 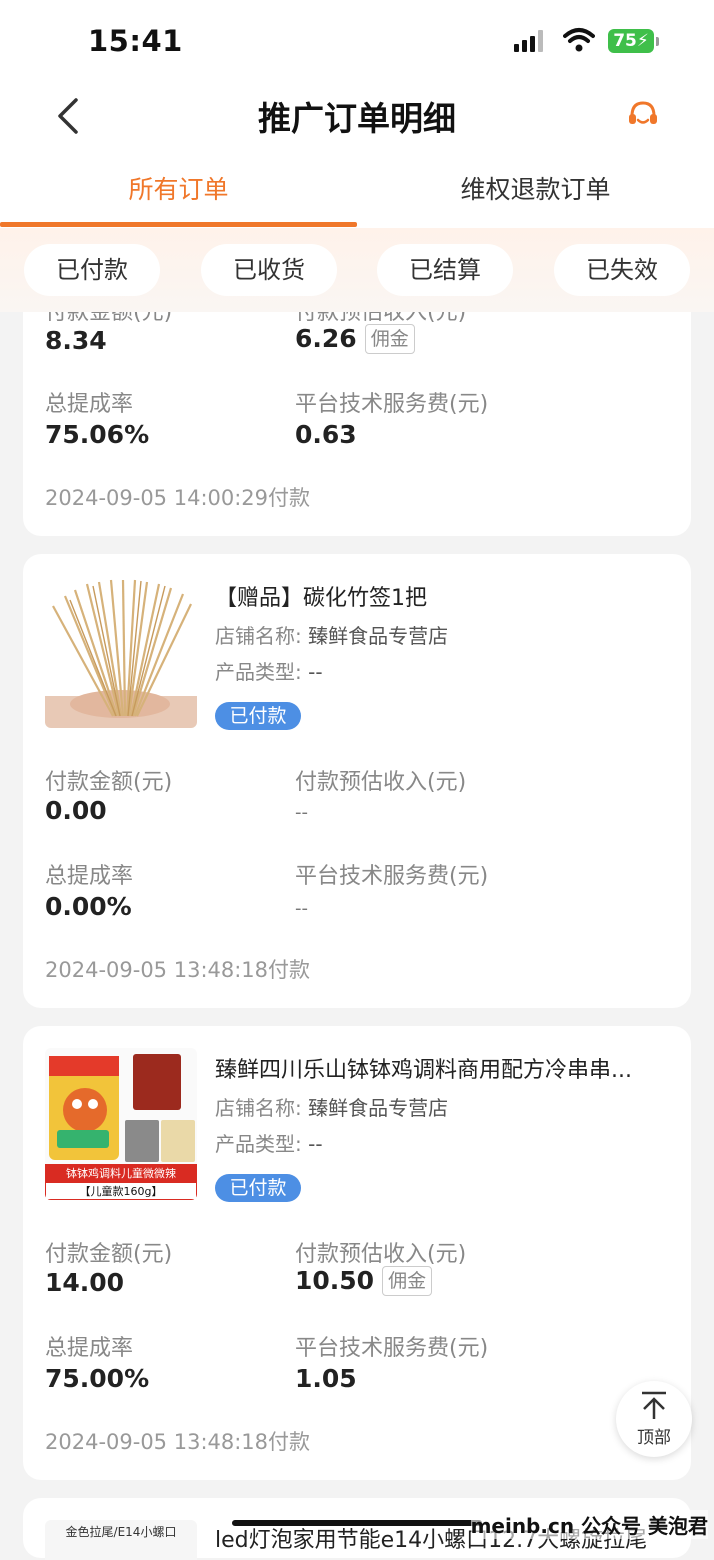 What do you see at coordinates (441, 596) in the screenshot?
I see `product-name: 【赠品】碳化竹签1把` at bounding box center [441, 596].